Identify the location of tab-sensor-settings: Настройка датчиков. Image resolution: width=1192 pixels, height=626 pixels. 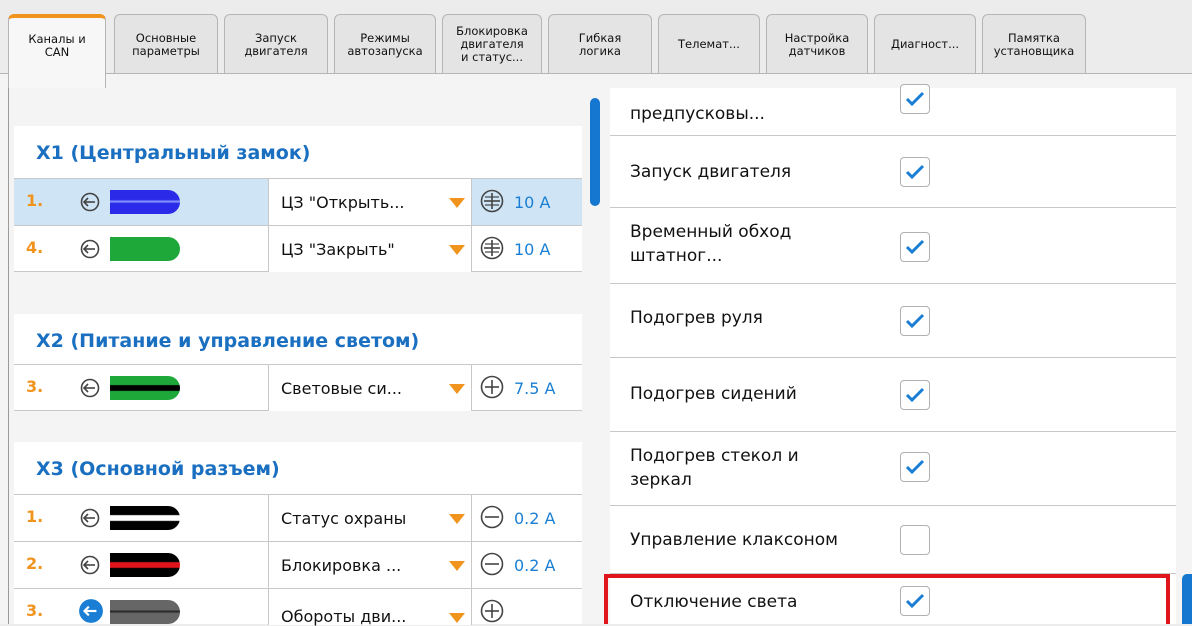
(817, 44).